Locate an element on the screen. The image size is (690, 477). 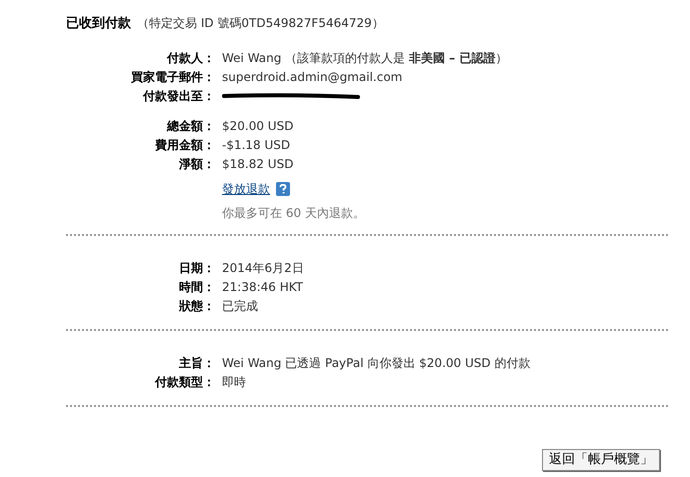
field-value: 已完成 is located at coordinates (240, 306).